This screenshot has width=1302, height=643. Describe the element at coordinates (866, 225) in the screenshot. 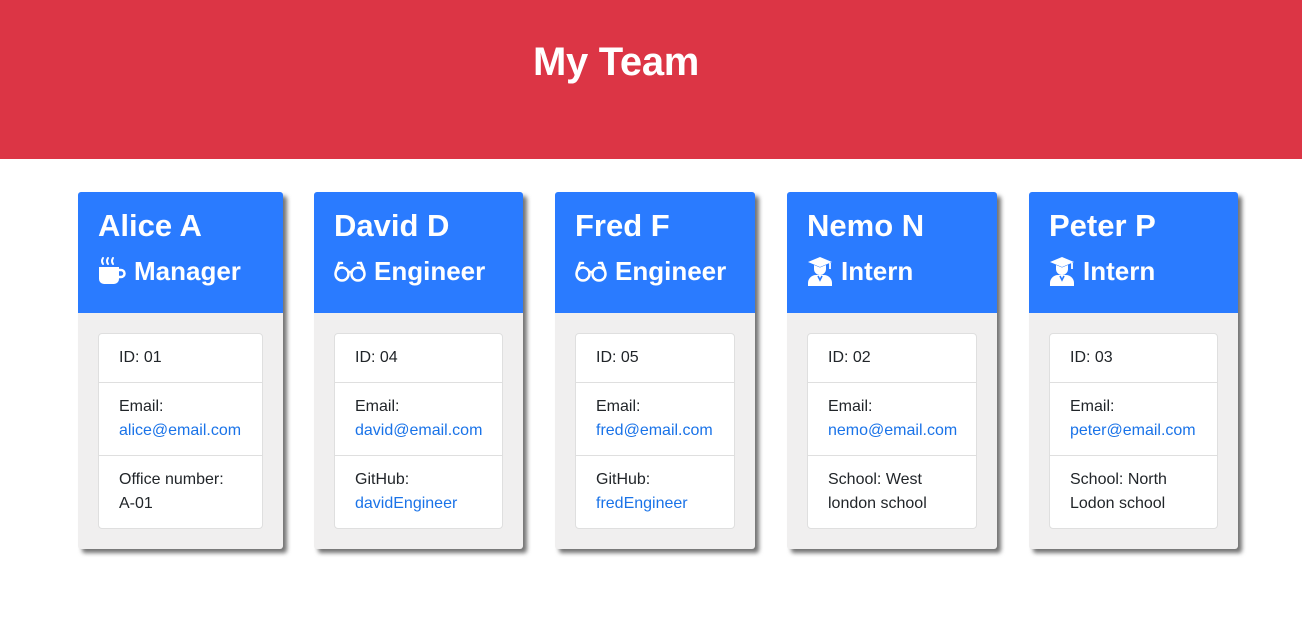

I see `employee-name: Nemo N` at that location.